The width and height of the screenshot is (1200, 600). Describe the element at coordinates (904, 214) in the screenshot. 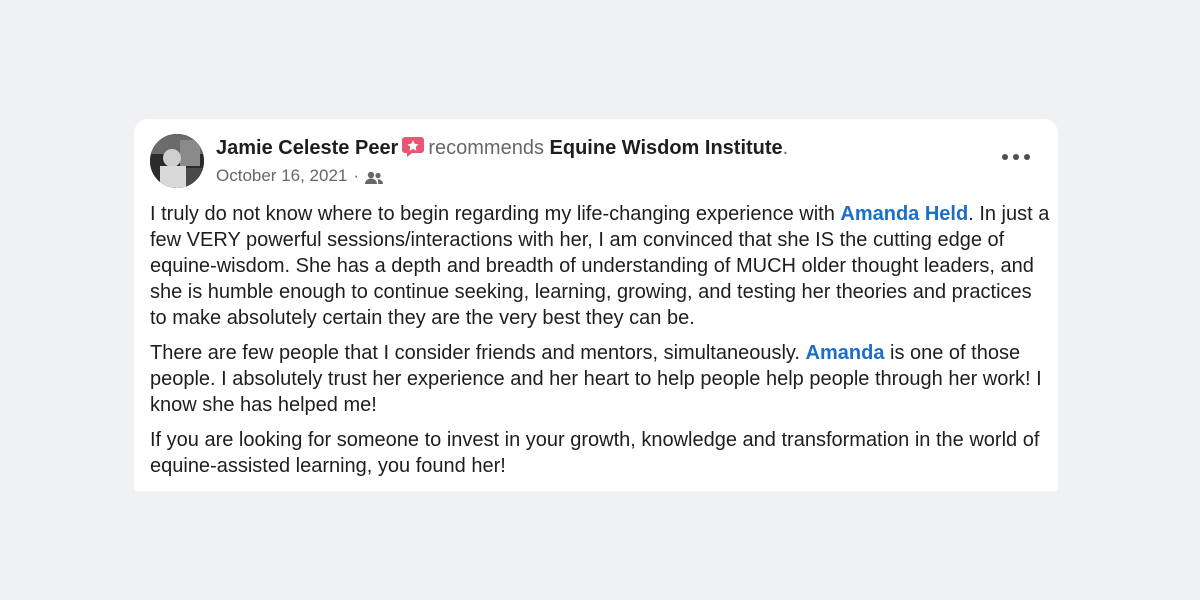

I see `mention-amanda-held: Amanda Held` at that location.